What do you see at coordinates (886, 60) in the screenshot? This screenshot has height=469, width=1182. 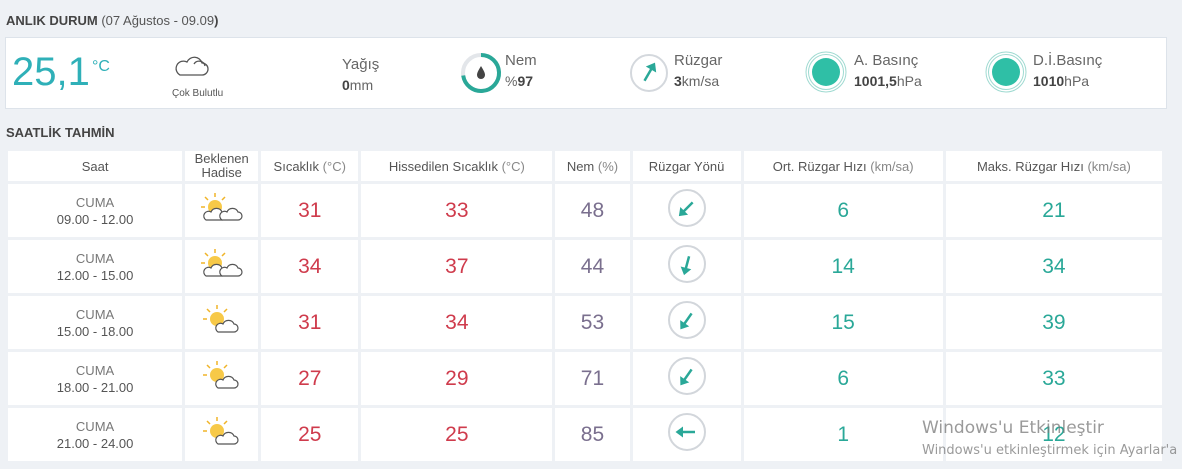 I see `pressure-label: A. Basınç` at bounding box center [886, 60].